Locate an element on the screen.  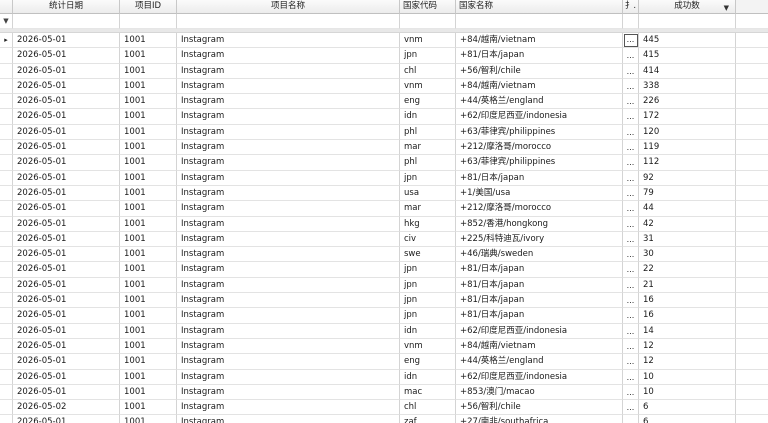
cell-country-name: +852/香港/hongkong is located at coordinates (539, 224).